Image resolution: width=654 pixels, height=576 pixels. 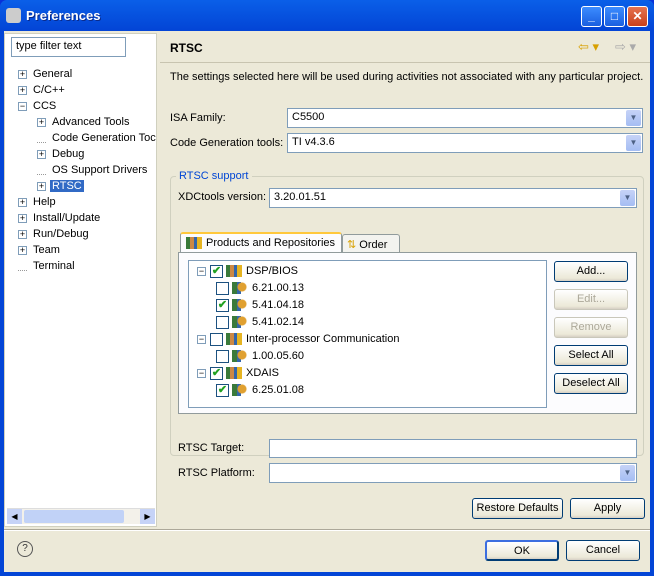 What do you see at coordinates (353, 245) in the screenshot?
I see `order-arrows-icon: ⇅` at bounding box center [353, 245].